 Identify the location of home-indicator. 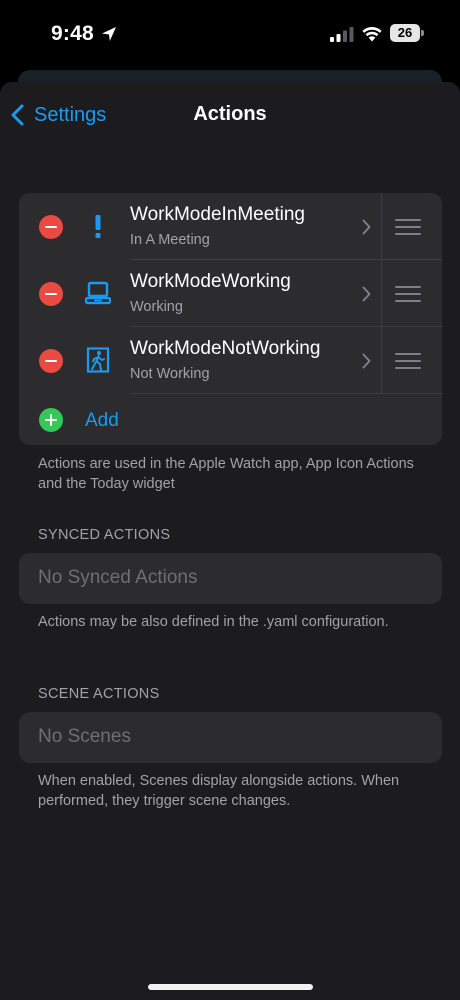
(230, 987).